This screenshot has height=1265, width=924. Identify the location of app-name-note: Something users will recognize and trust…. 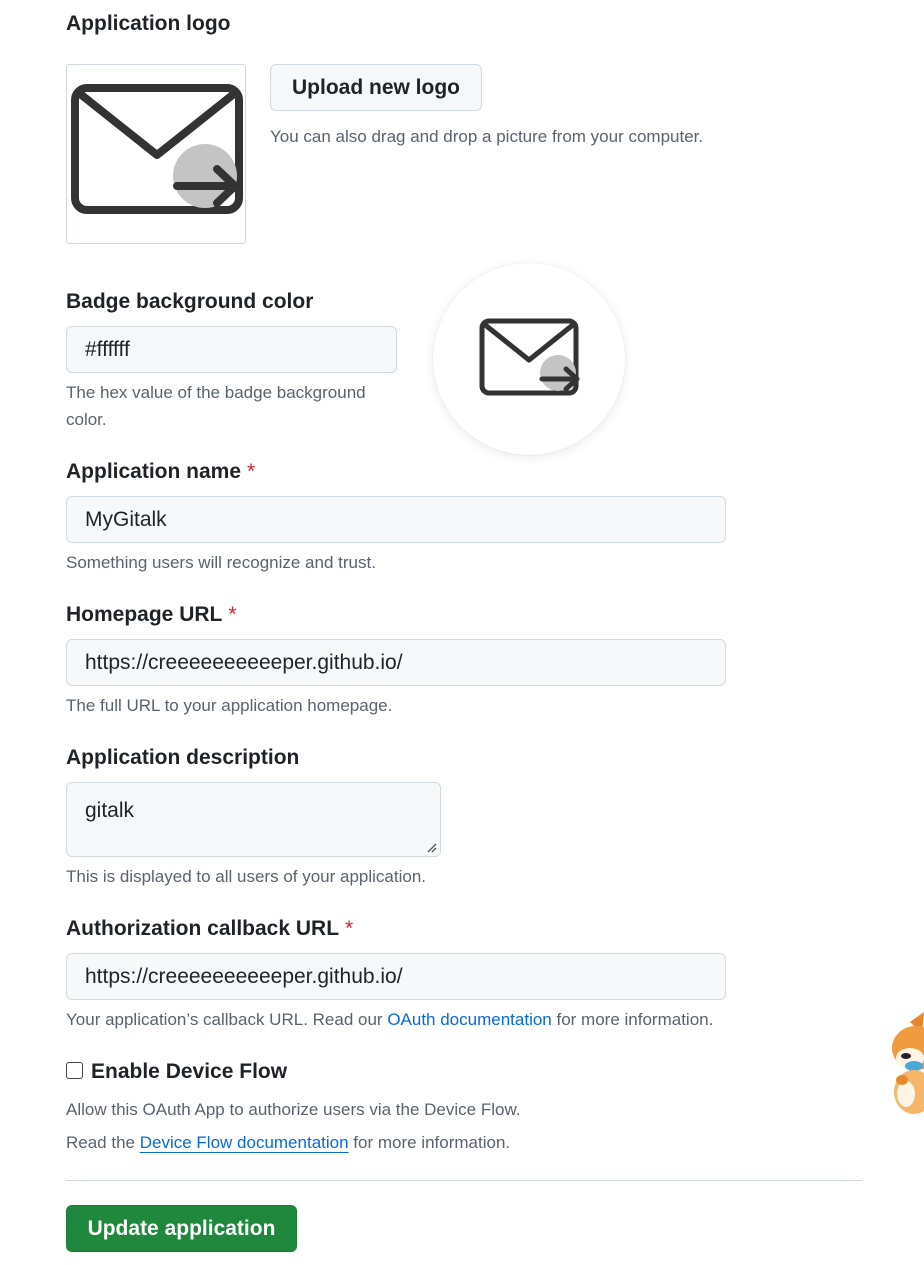
(221, 562).